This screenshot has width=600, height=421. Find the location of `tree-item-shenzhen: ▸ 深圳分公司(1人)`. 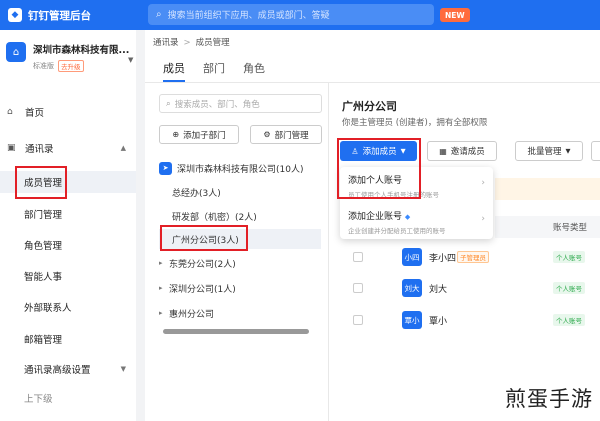

tree-item-shenzhen: ▸ 深圳分公司(1人) is located at coordinates (197, 288).